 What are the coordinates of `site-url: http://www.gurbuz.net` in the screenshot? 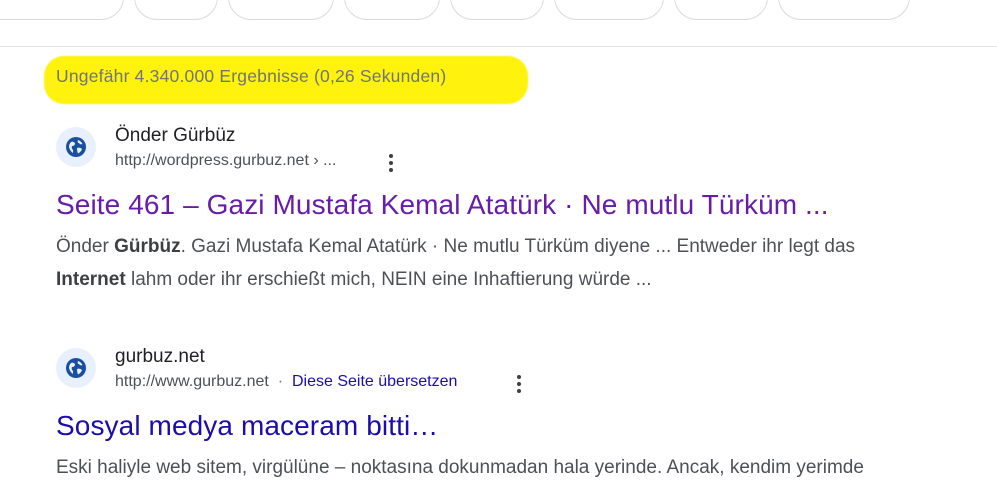 It's located at (192, 381).